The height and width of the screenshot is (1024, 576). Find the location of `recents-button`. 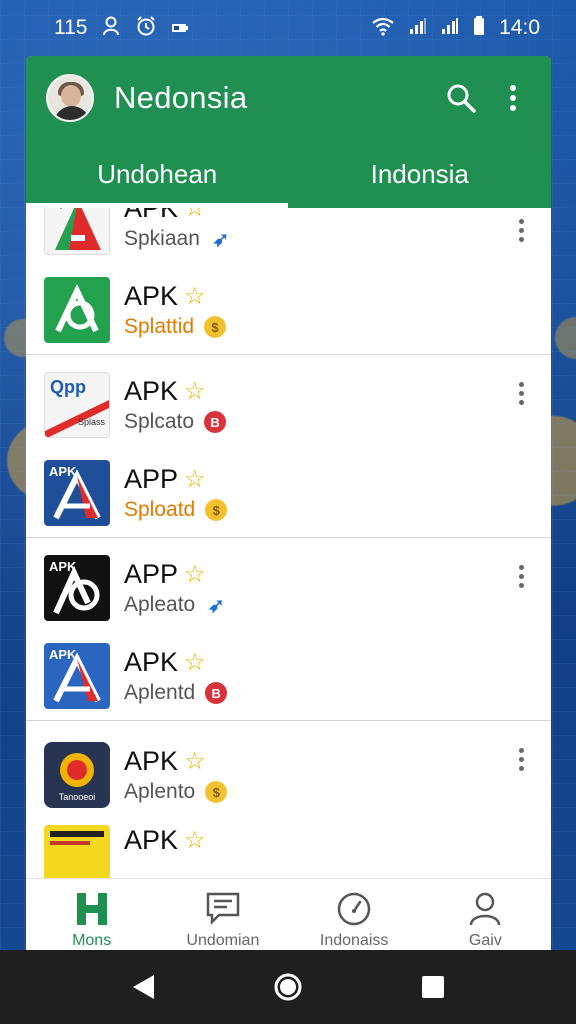

recents-button is located at coordinates (433, 987).